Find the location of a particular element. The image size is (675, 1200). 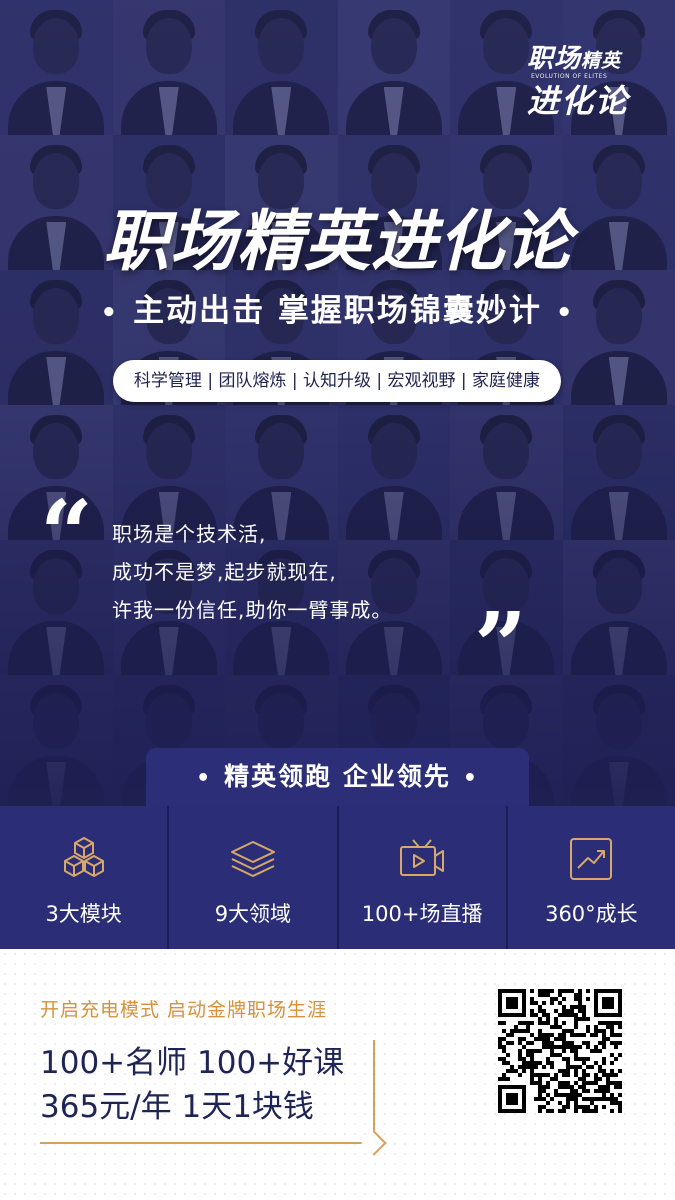

cubes-icon is located at coordinates (83, 857).